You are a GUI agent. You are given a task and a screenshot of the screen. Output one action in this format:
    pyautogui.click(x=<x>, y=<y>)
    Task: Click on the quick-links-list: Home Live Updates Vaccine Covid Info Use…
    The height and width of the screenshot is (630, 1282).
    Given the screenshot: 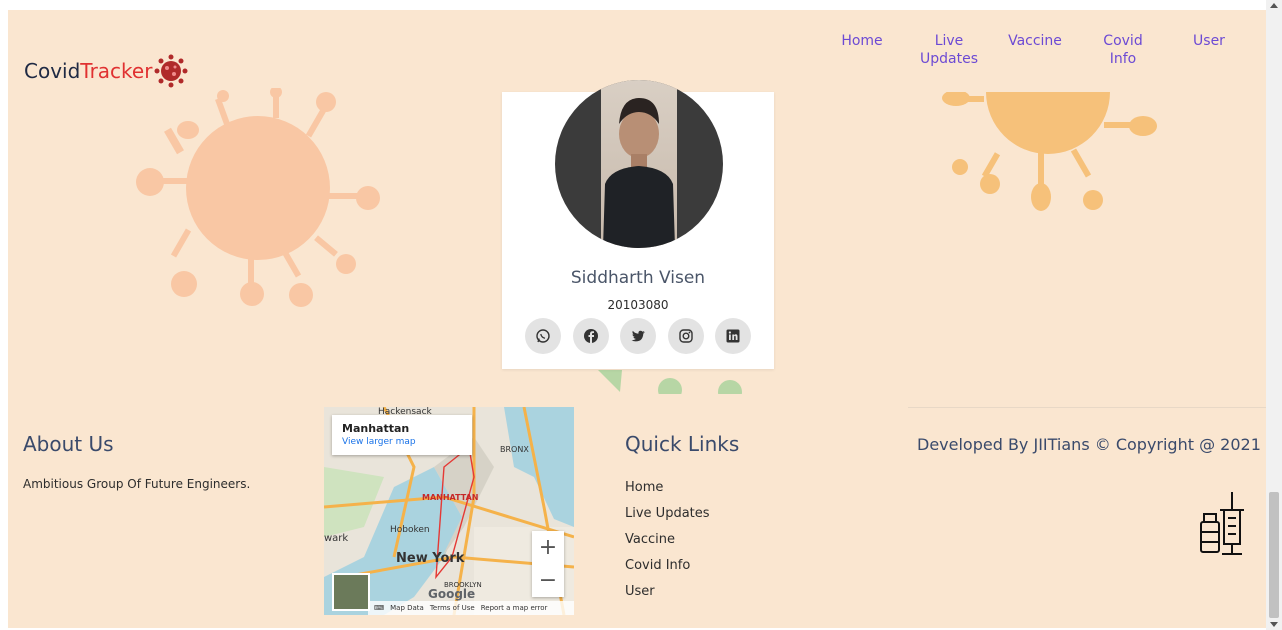 What is the action you would take?
    pyautogui.click(x=667, y=545)
    